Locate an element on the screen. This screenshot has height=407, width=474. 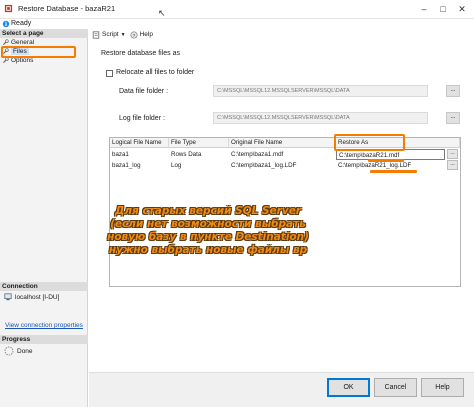
cell-file-type: Rows Data is located at coordinates (186, 154).